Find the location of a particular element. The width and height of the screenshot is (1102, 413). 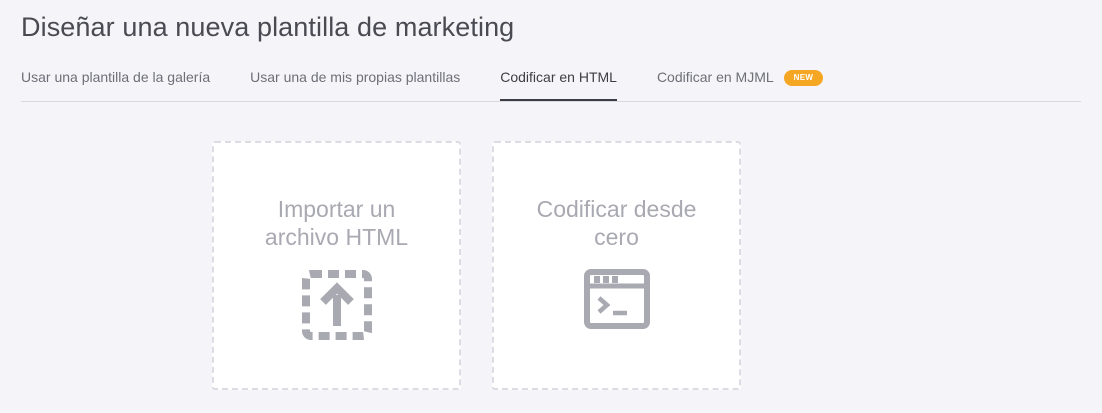

tab-code-mjml: Codificar en MJML NEW is located at coordinates (740, 83).